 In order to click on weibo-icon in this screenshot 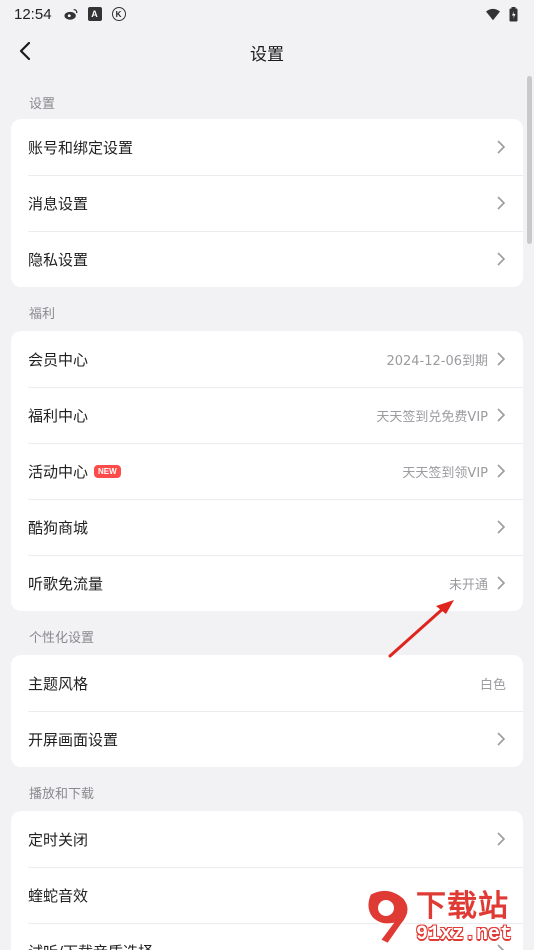, I will do `click(70, 14)`.